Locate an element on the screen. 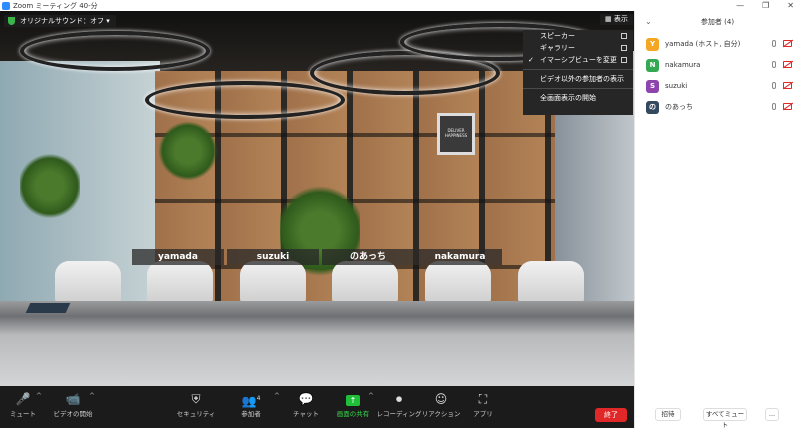 The height and width of the screenshot is (431, 800). chevron-down-icon: ⌄ is located at coordinates (648, 22).